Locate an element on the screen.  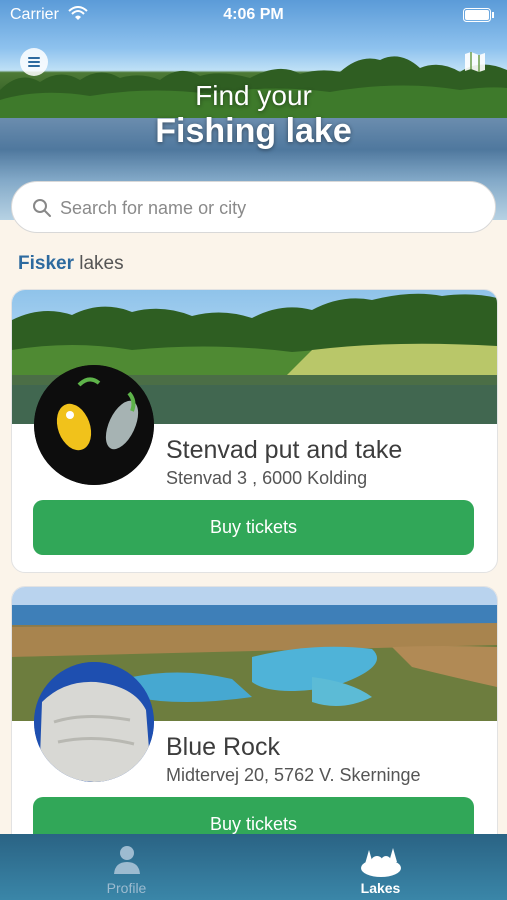
stenvad-logo is located at coordinates (94, 425).